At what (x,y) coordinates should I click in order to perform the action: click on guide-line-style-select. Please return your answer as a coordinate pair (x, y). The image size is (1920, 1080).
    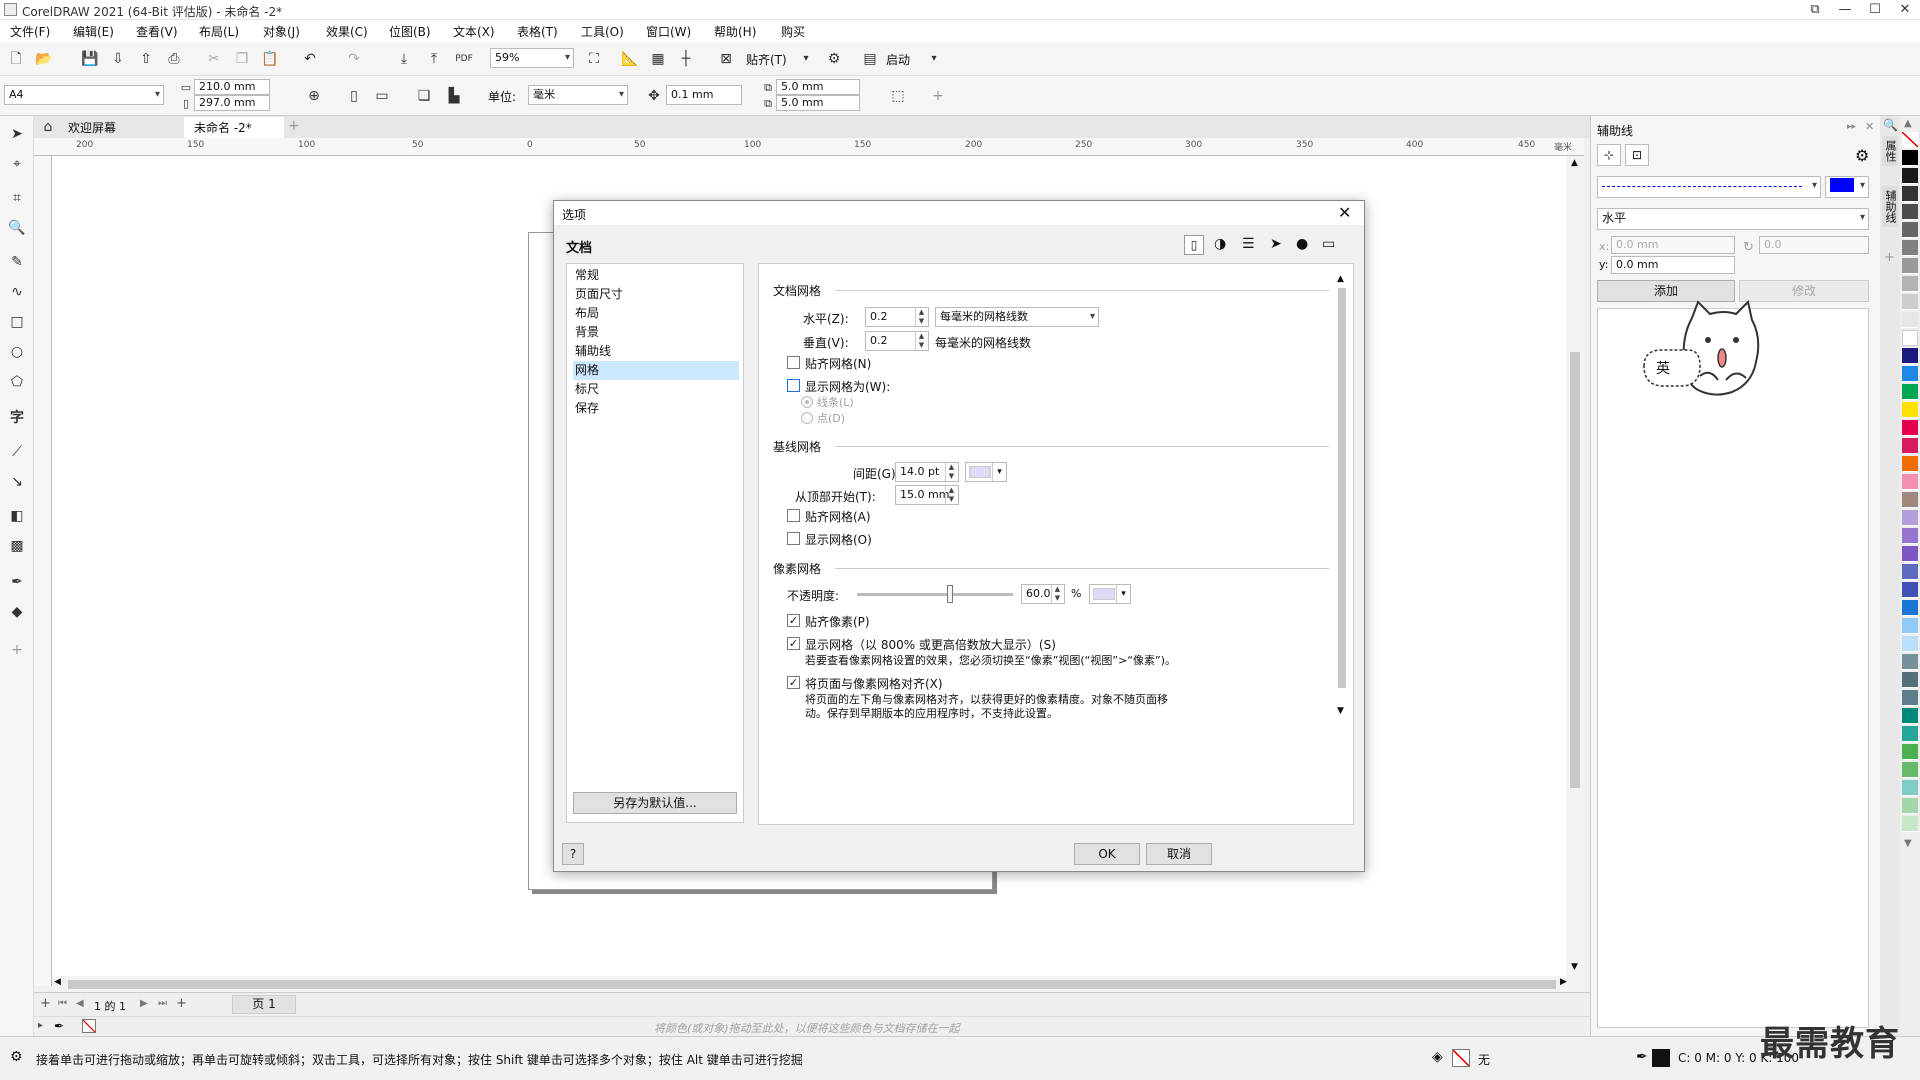
    Looking at the image, I should click on (1709, 187).